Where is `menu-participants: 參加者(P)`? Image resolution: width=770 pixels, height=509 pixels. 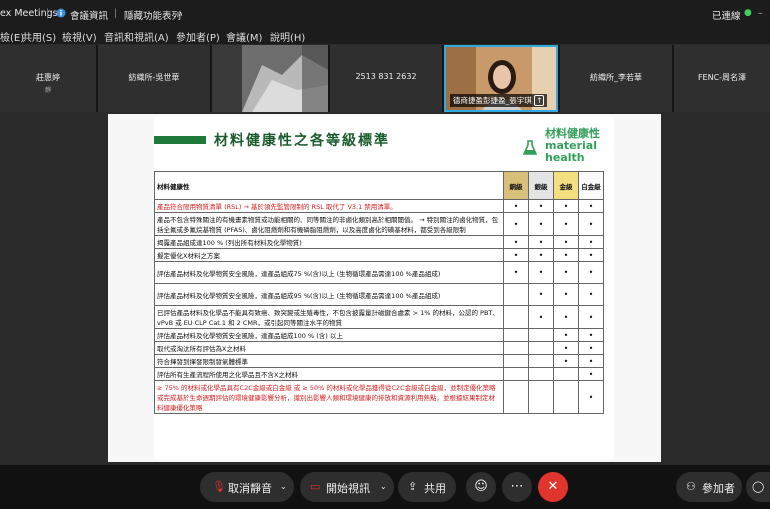
menu-participants: 參加者(P) is located at coordinates (198, 36).